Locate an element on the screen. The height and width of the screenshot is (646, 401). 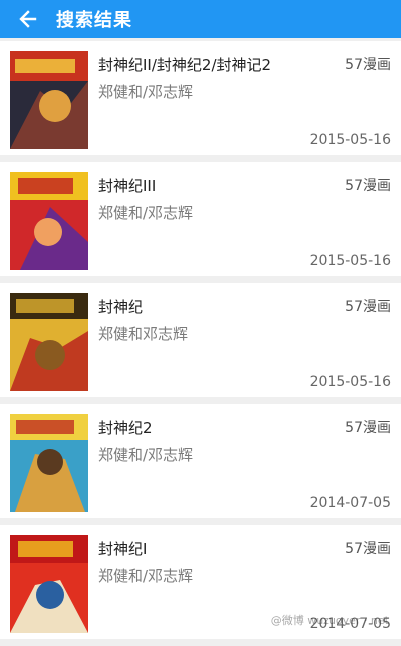
comic-title: 封神纪III is located at coordinates (127, 185).